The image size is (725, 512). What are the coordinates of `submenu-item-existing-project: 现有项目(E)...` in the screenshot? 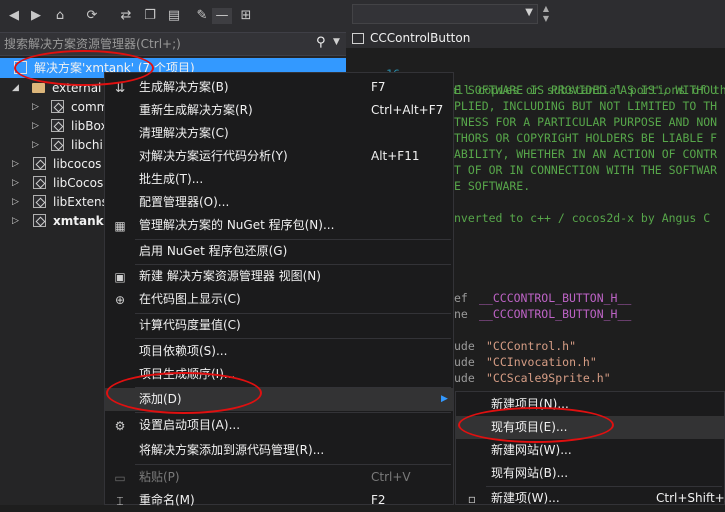 It's located at (590, 427).